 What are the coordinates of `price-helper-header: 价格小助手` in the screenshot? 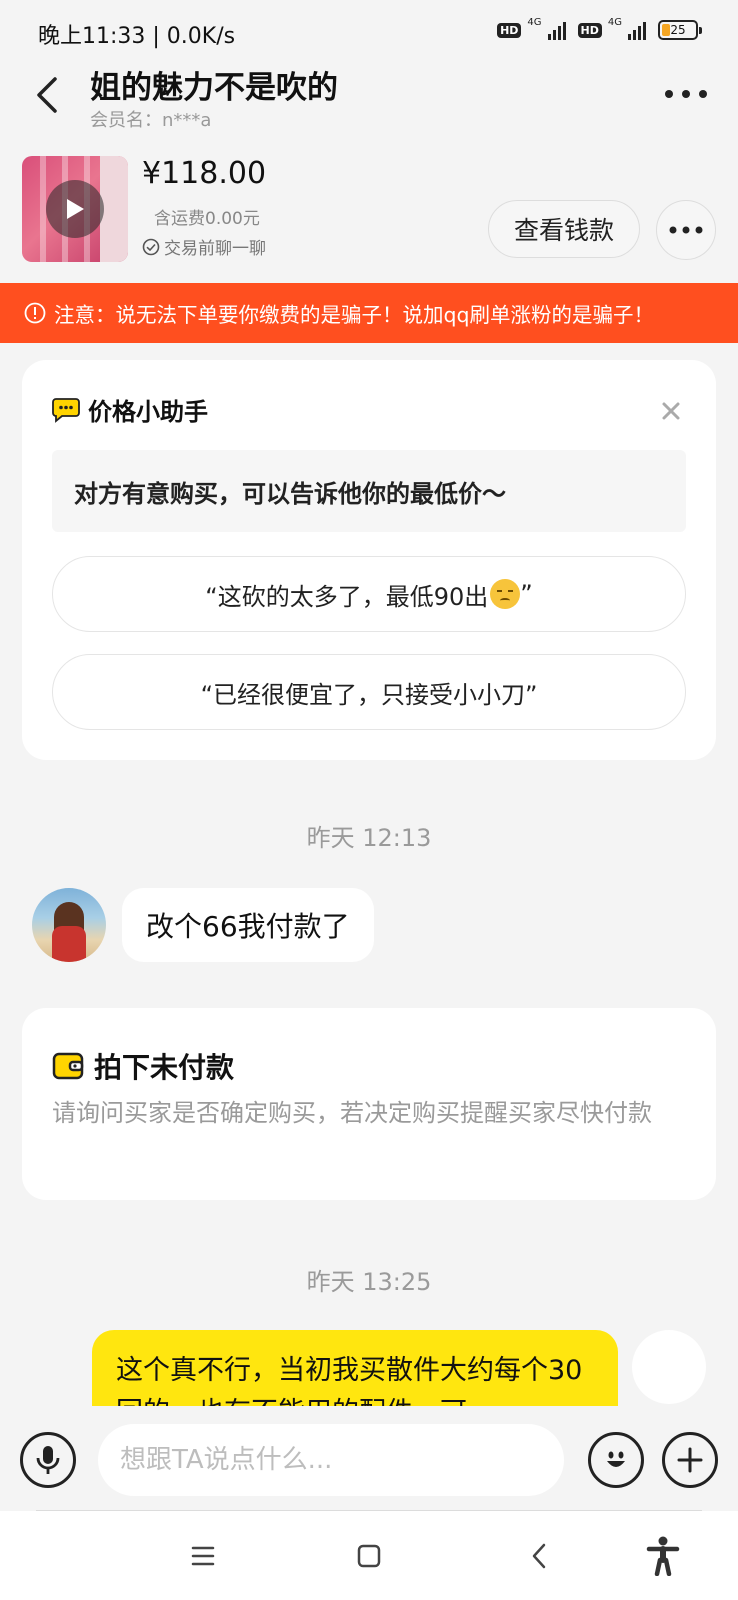 It's located at (130, 409).